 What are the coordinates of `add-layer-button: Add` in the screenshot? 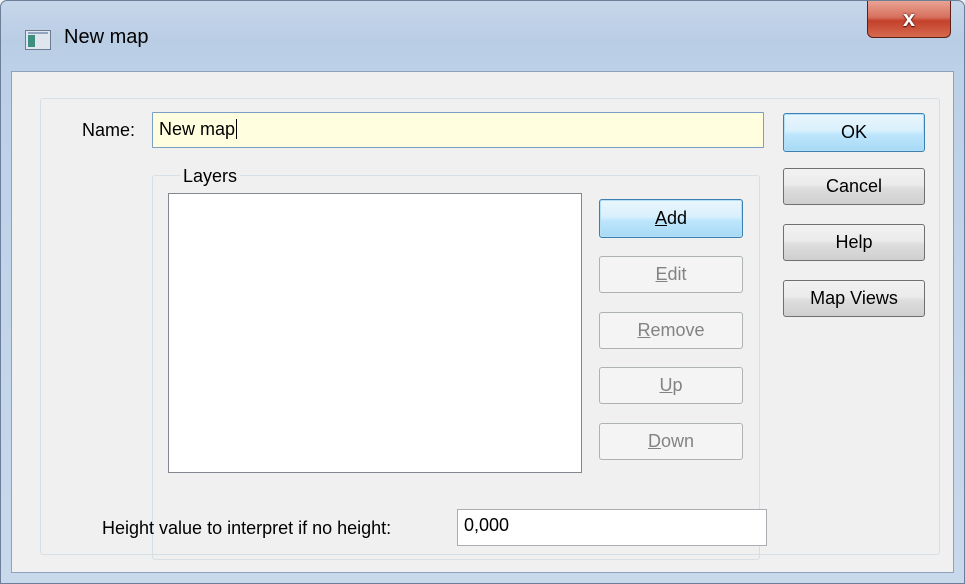 It's located at (671, 218).